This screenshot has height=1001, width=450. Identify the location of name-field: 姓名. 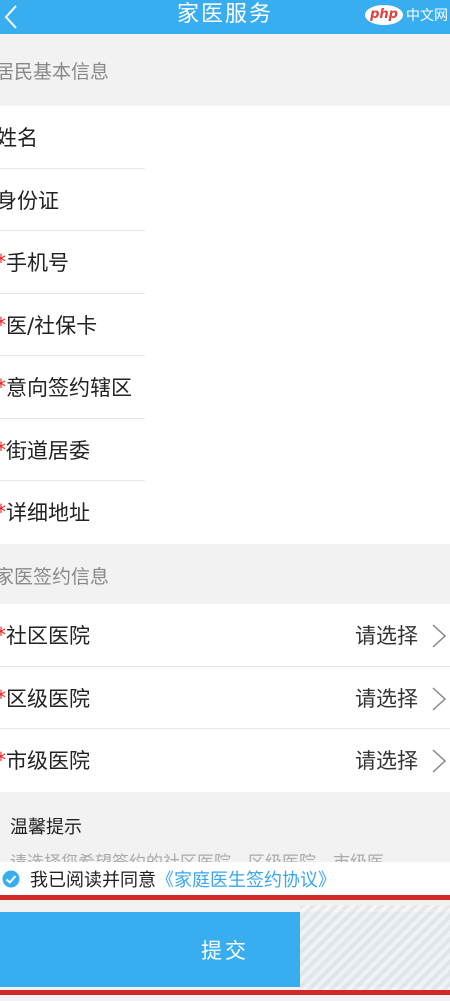
(225, 137).